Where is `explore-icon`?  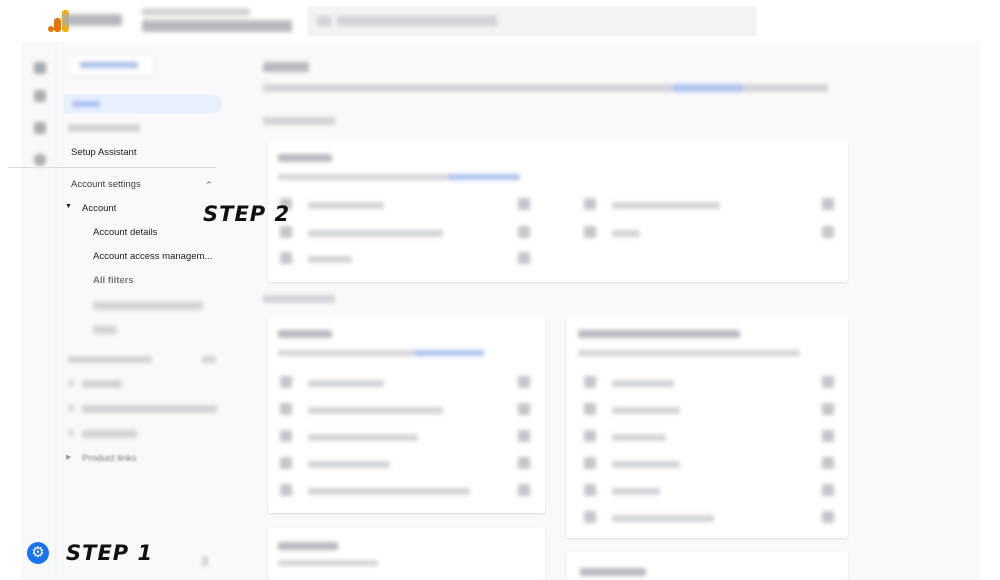
explore-icon is located at coordinates (40, 128).